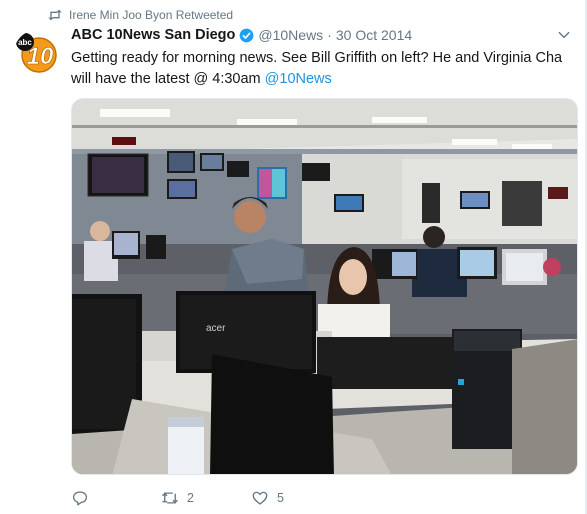 This screenshot has width=587, height=514. I want to click on verified-badge-icon, so click(247, 35).